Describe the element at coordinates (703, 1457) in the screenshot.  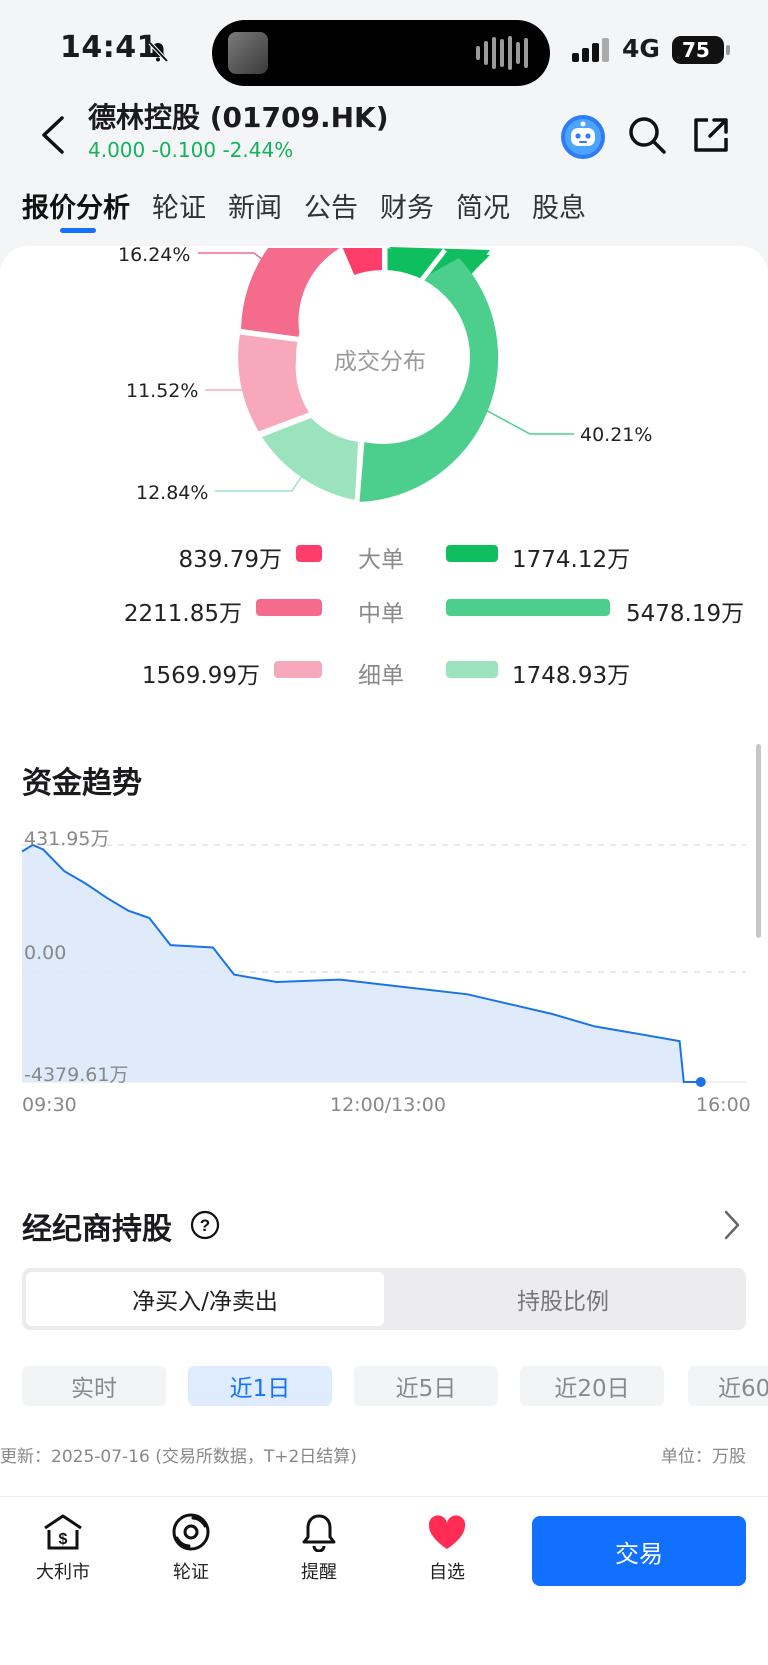
I see `unit-note: 单位：万股` at that location.